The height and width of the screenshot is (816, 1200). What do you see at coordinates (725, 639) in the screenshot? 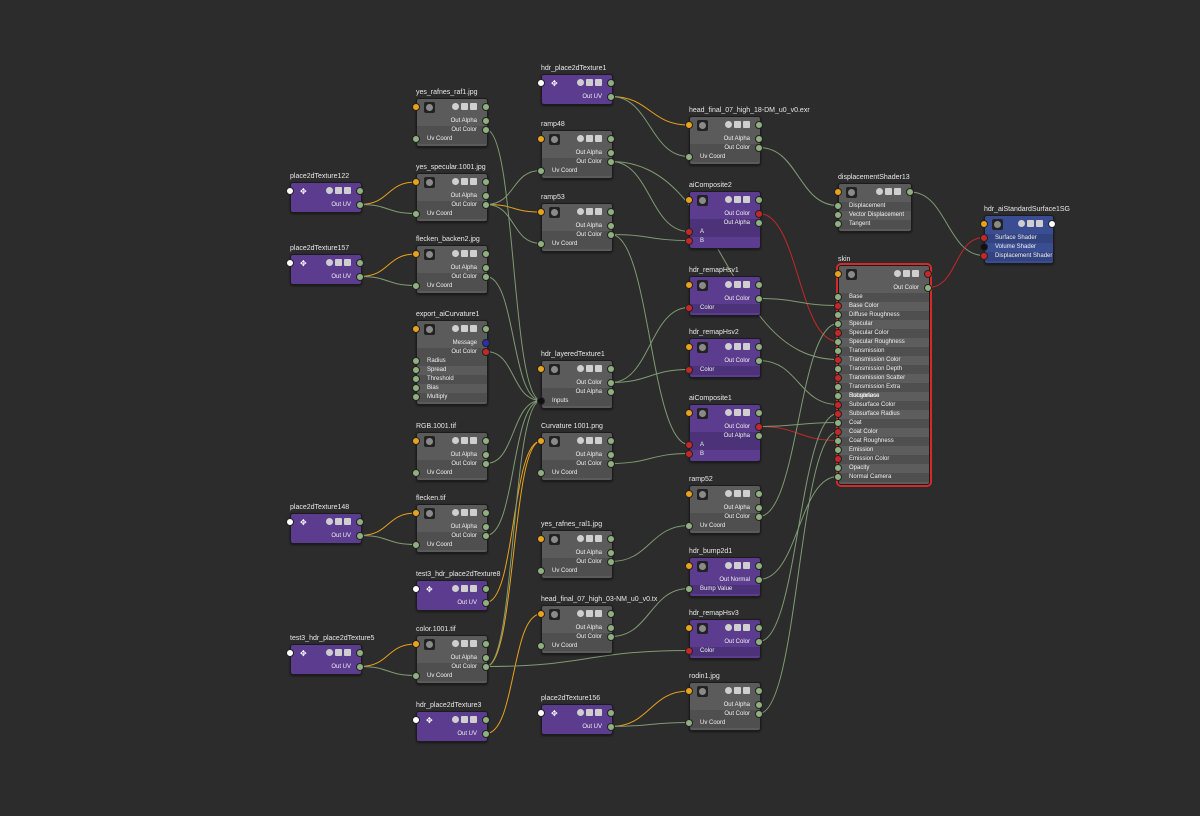
I see `node-hdr_remapHsv3: Out Color Color` at bounding box center [725, 639].